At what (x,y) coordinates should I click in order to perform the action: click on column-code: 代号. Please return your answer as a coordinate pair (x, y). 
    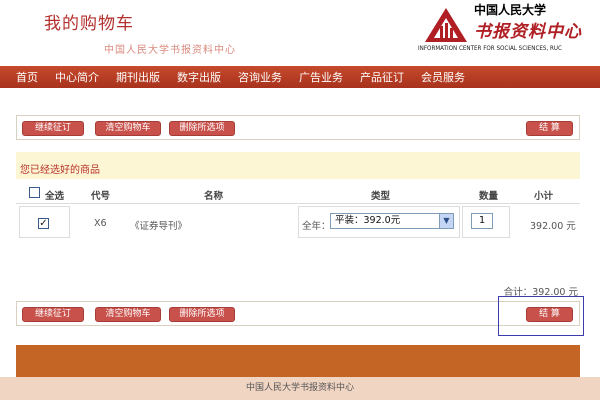
    Looking at the image, I should click on (101, 196).